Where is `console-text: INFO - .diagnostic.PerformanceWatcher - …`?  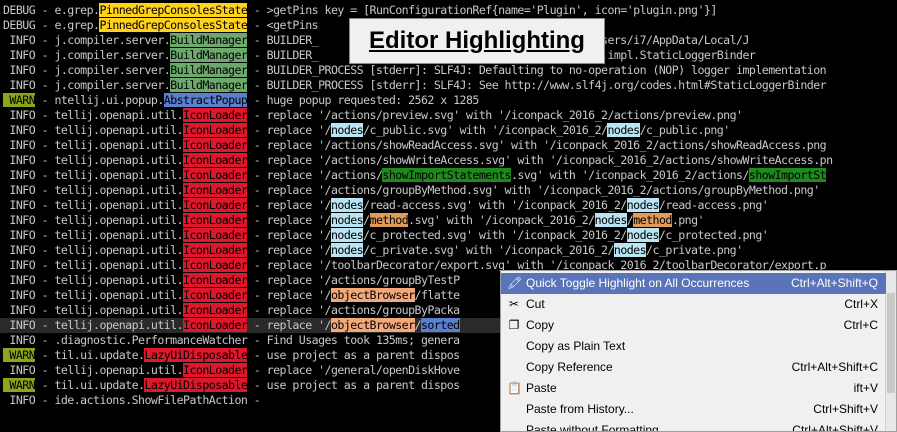
console-text: INFO - .diagnostic.PerformanceWatcher - … is located at coordinates (231, 340).